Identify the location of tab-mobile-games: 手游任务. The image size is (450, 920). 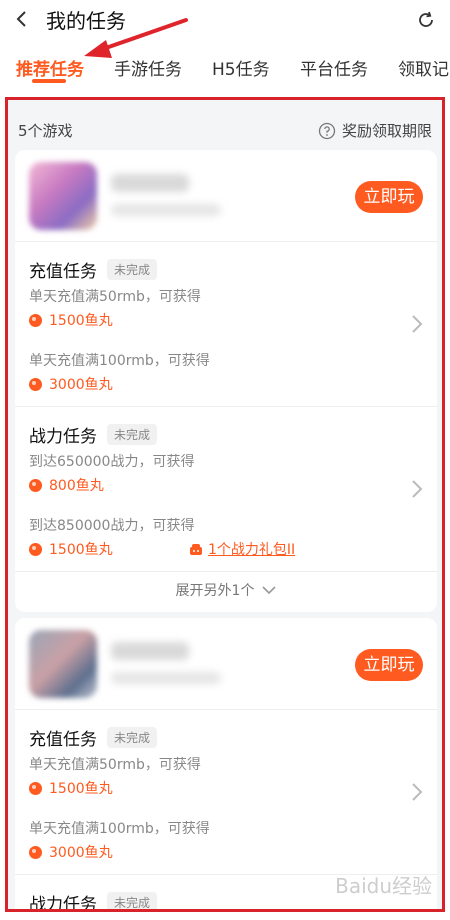
(148, 67).